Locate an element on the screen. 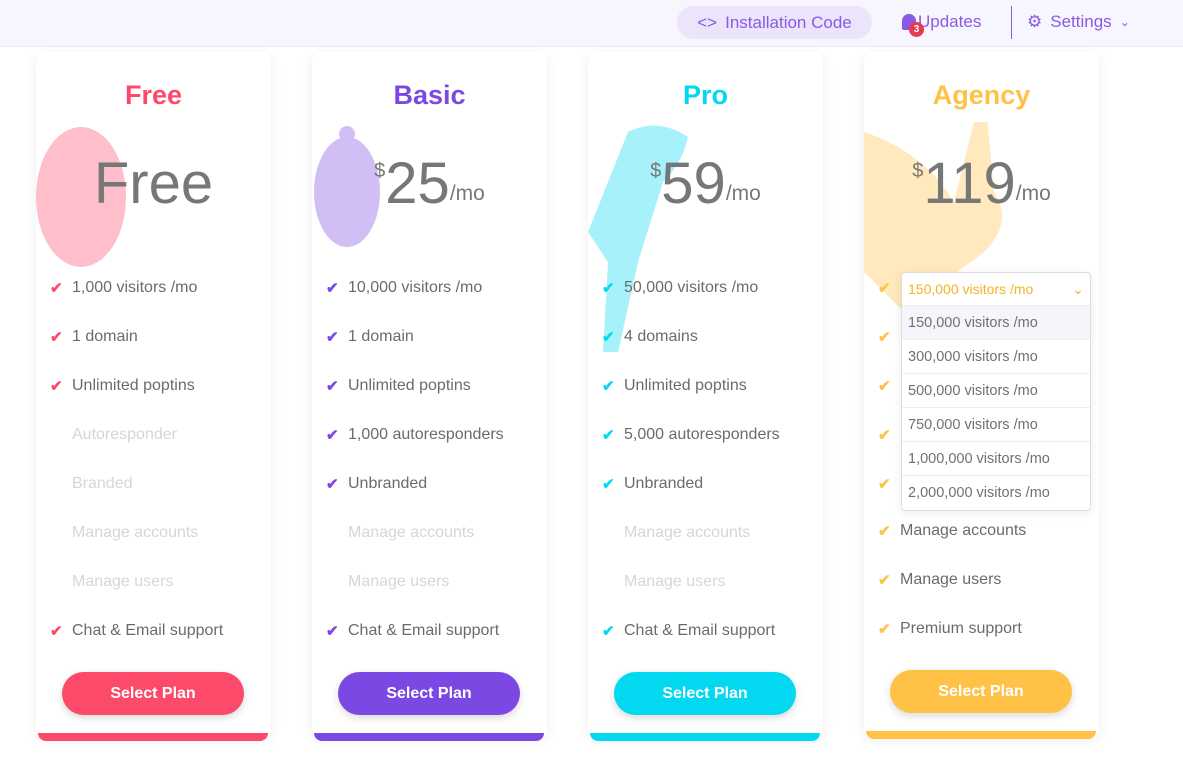 Image resolution: width=1183 pixels, height=765 pixels. dropdown-option: 500,000 visitors /mo is located at coordinates (996, 391).